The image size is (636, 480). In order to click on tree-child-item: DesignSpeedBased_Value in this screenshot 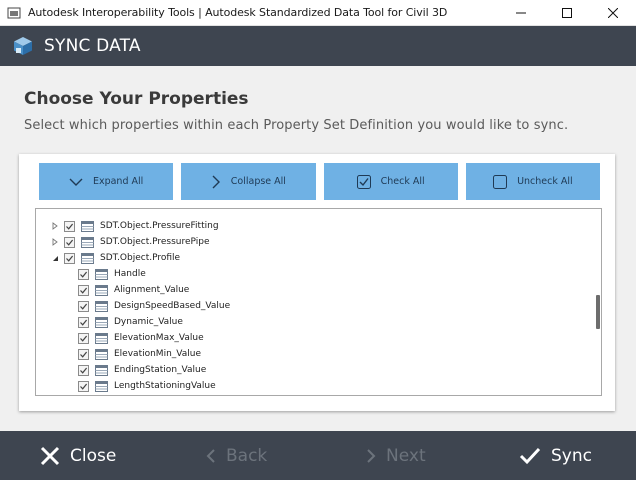, I will do `click(154, 306)`.